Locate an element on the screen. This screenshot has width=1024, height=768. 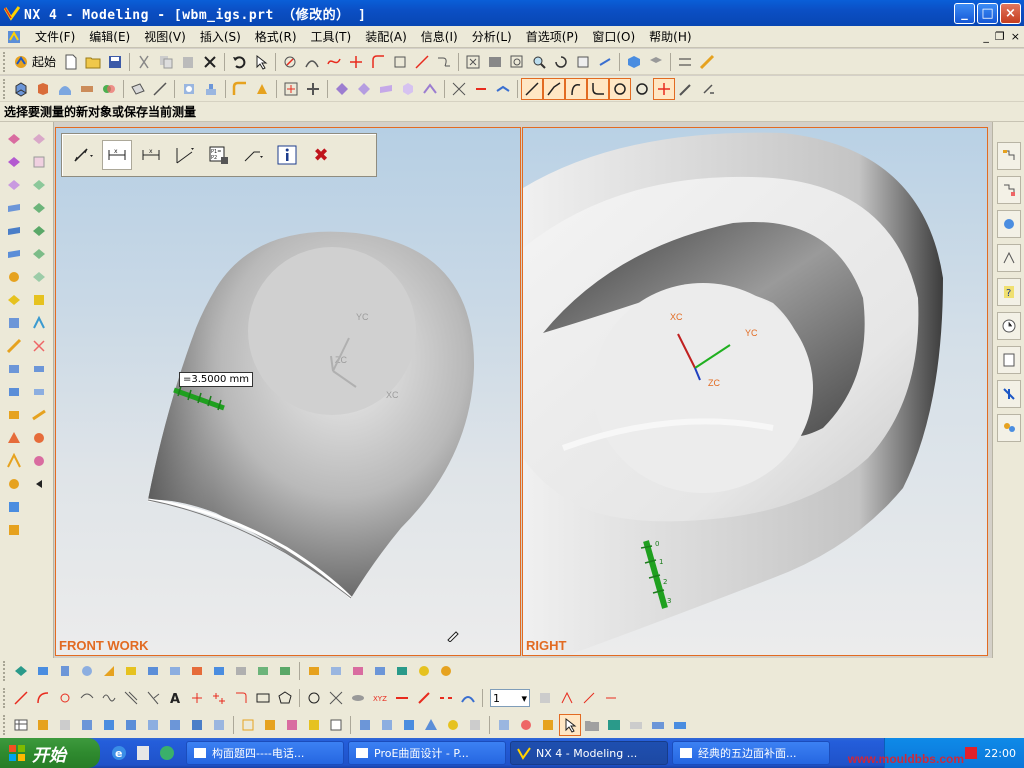
invert-shown-icon is located at coordinates (431, 725).